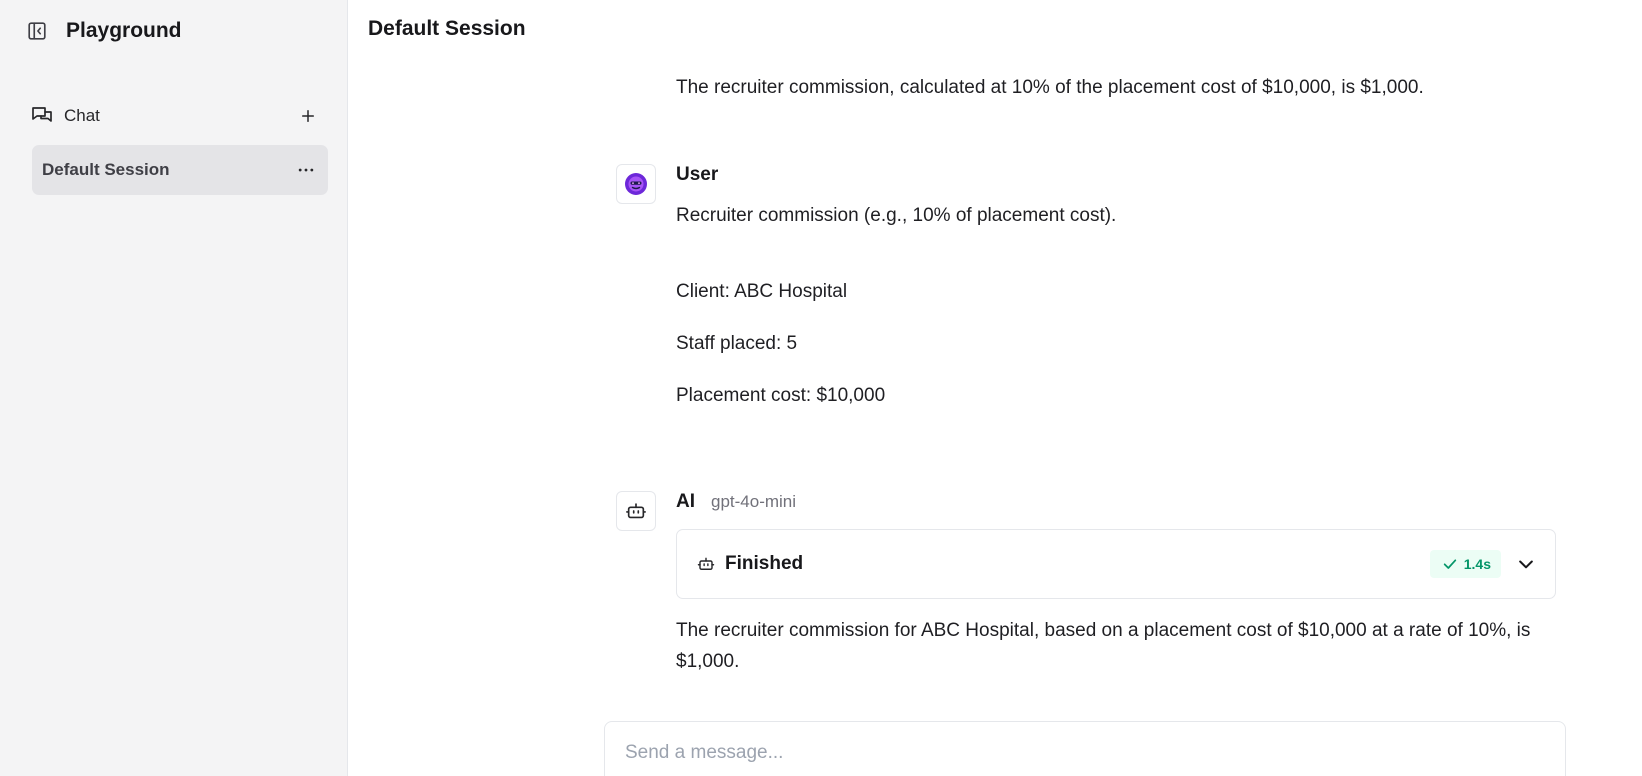 This screenshot has height=776, width=1642. What do you see at coordinates (1119, 504) in the screenshot?
I see `message-header: AI gpt-4o-mini` at bounding box center [1119, 504].